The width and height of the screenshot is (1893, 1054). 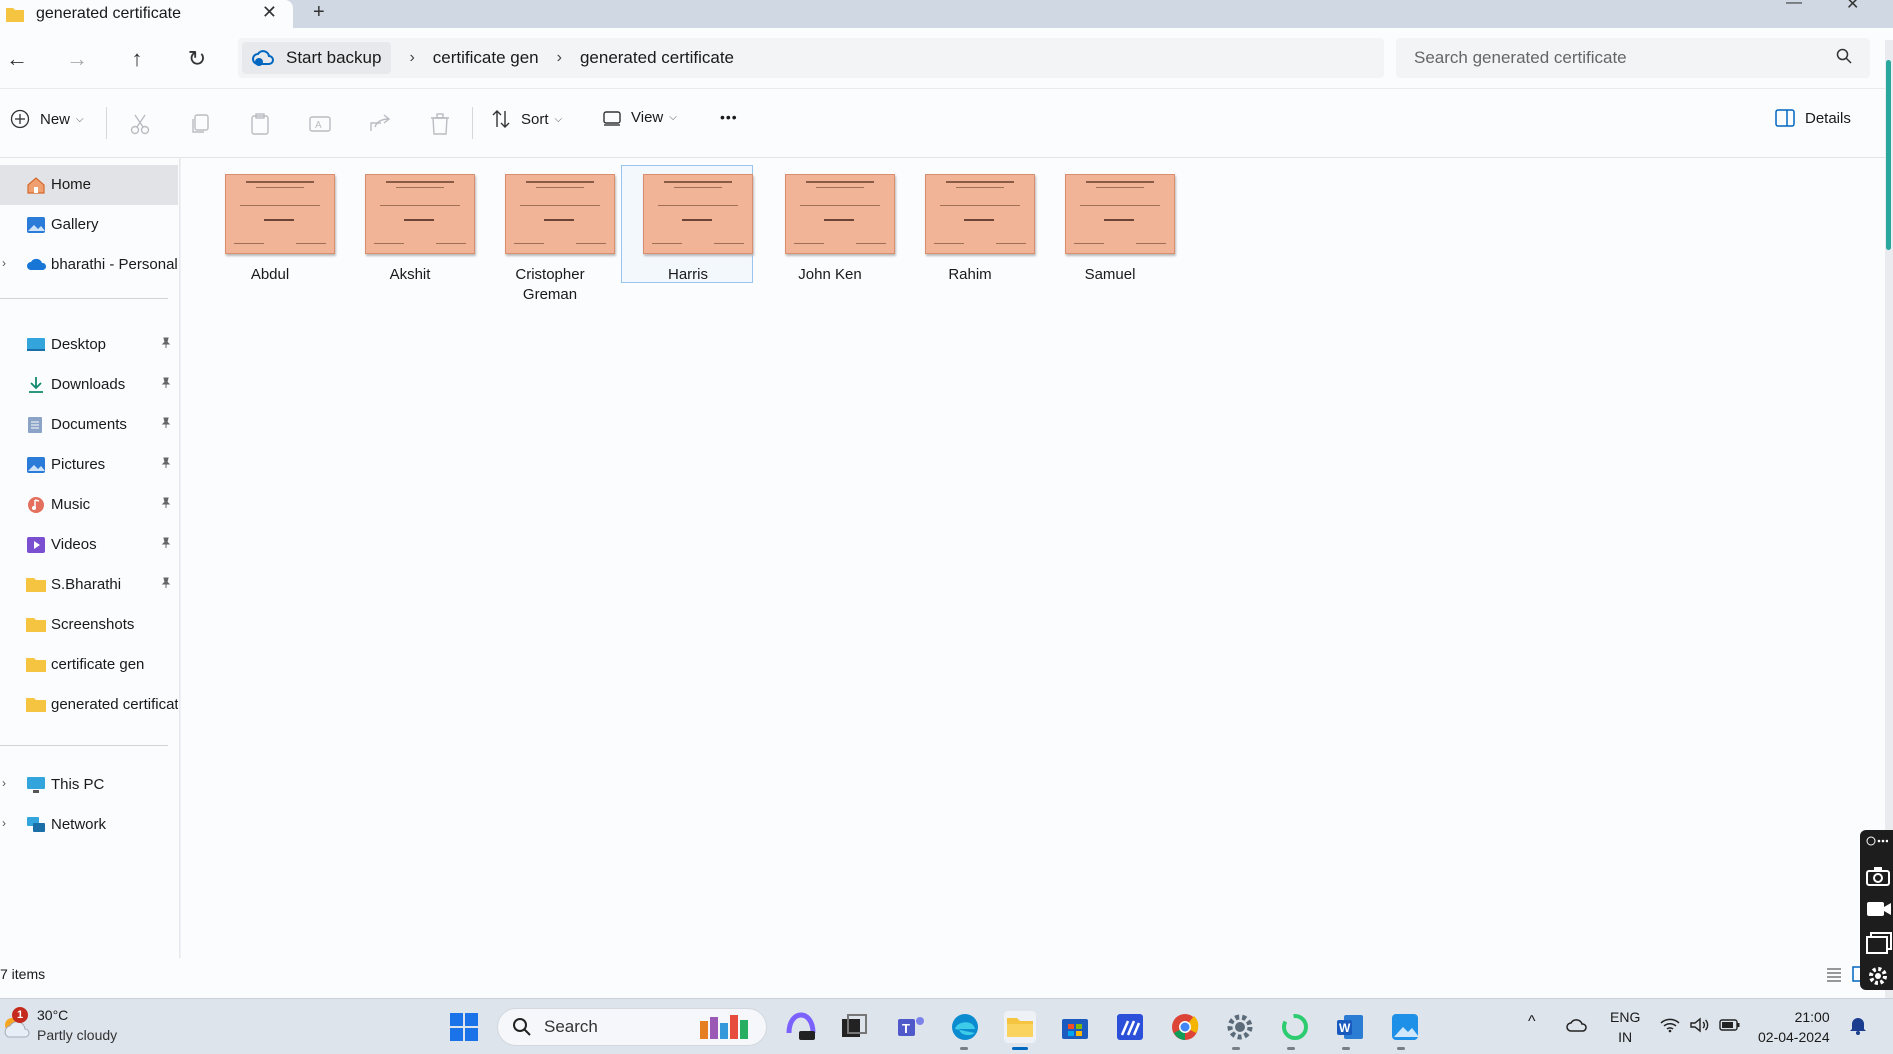 I want to click on delete-icon, so click(x=440, y=124).